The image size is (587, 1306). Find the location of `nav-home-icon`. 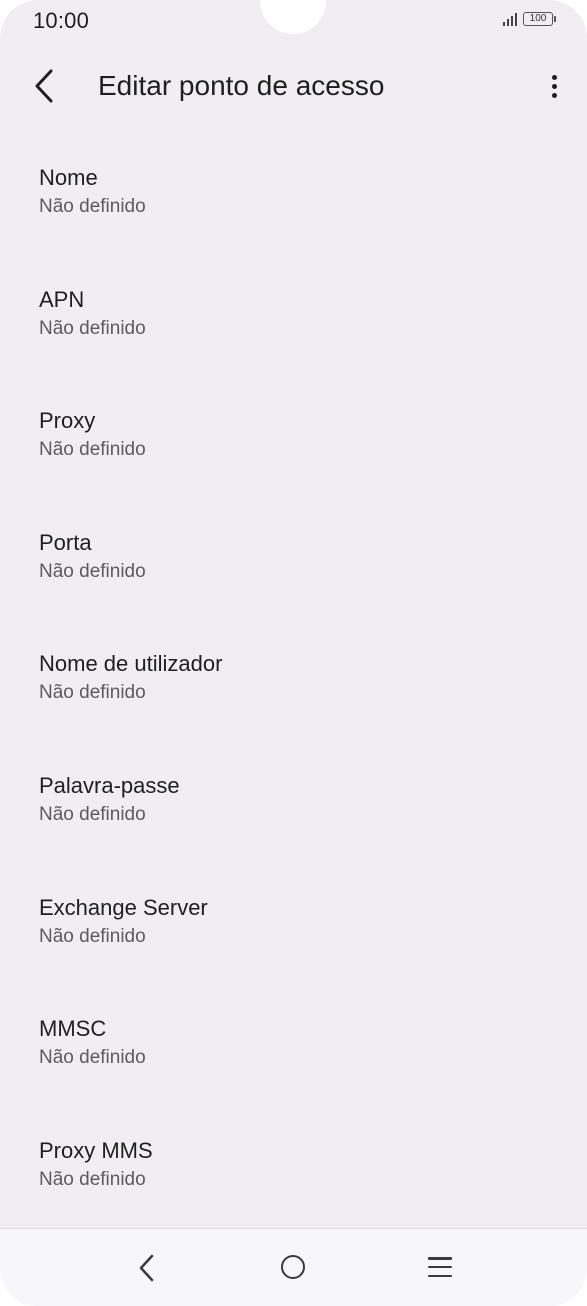

nav-home-icon is located at coordinates (293, 1267).